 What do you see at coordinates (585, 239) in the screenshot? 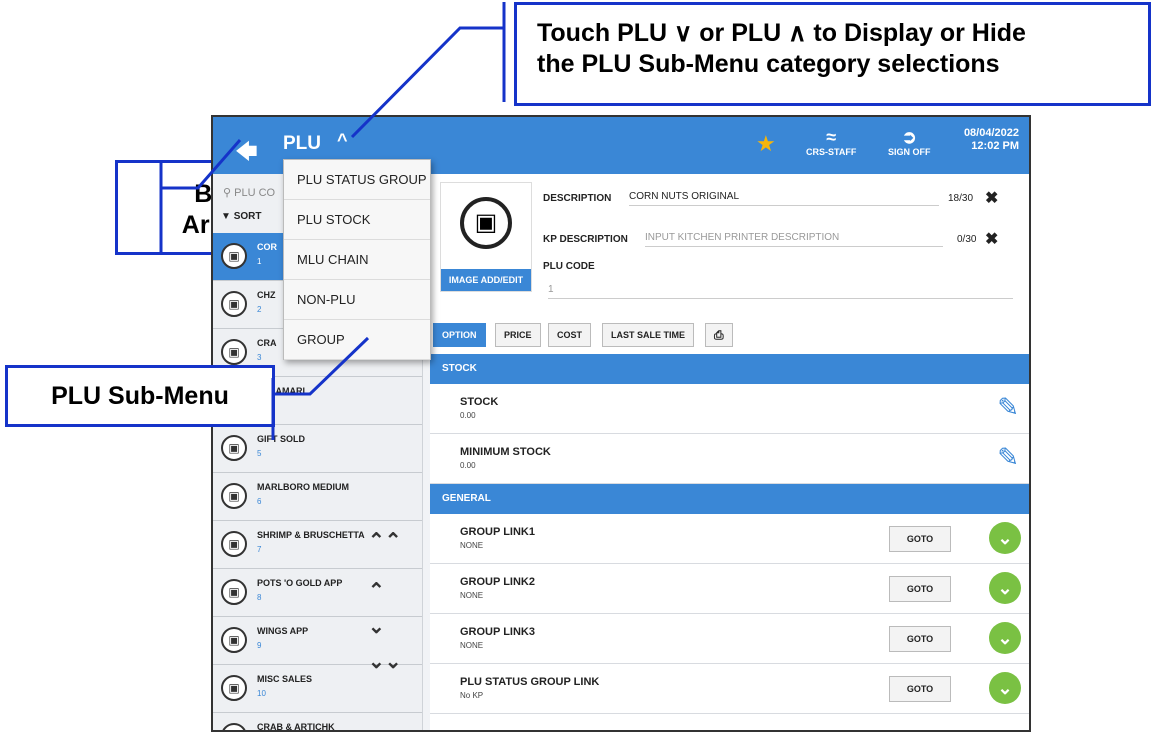
I see `kp-description-label: KP DESCRIPTION` at bounding box center [585, 239].